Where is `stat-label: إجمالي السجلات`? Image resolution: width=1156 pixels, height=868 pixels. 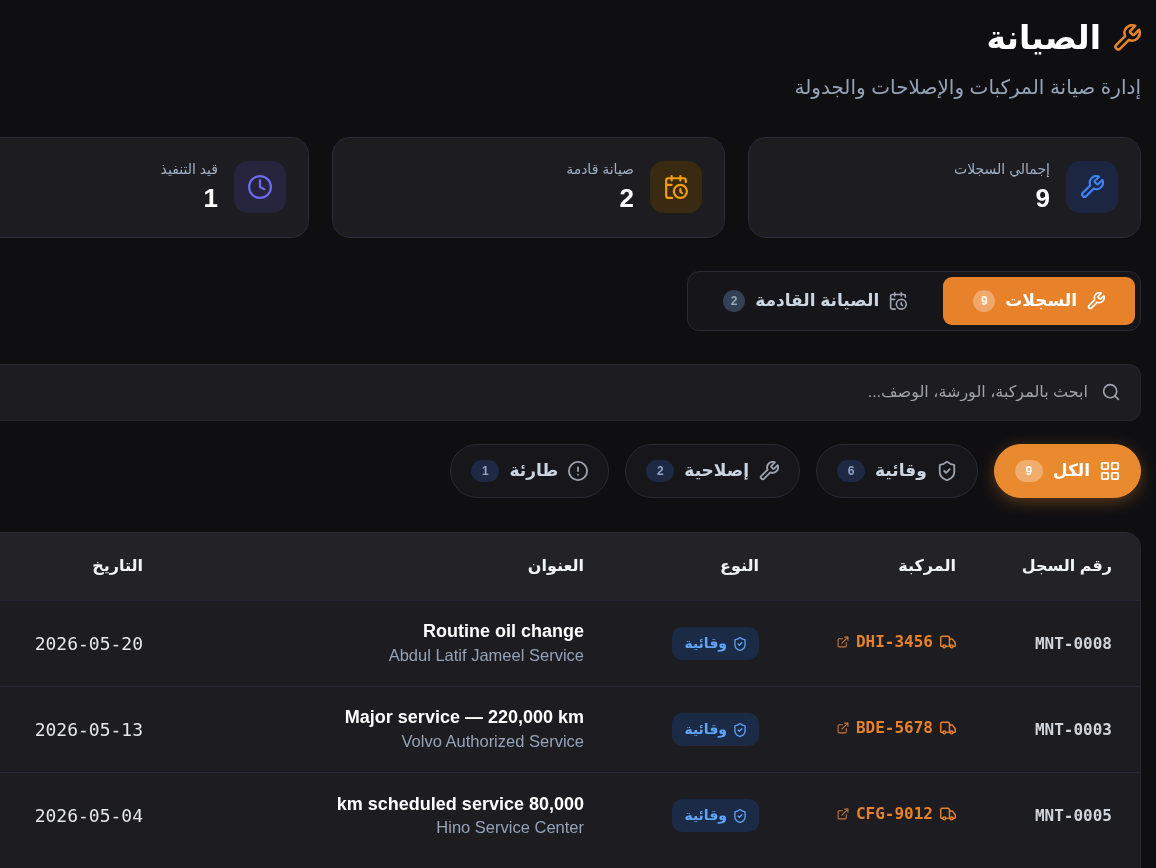 stat-label: إجمالي السجلات is located at coordinates (1002, 169).